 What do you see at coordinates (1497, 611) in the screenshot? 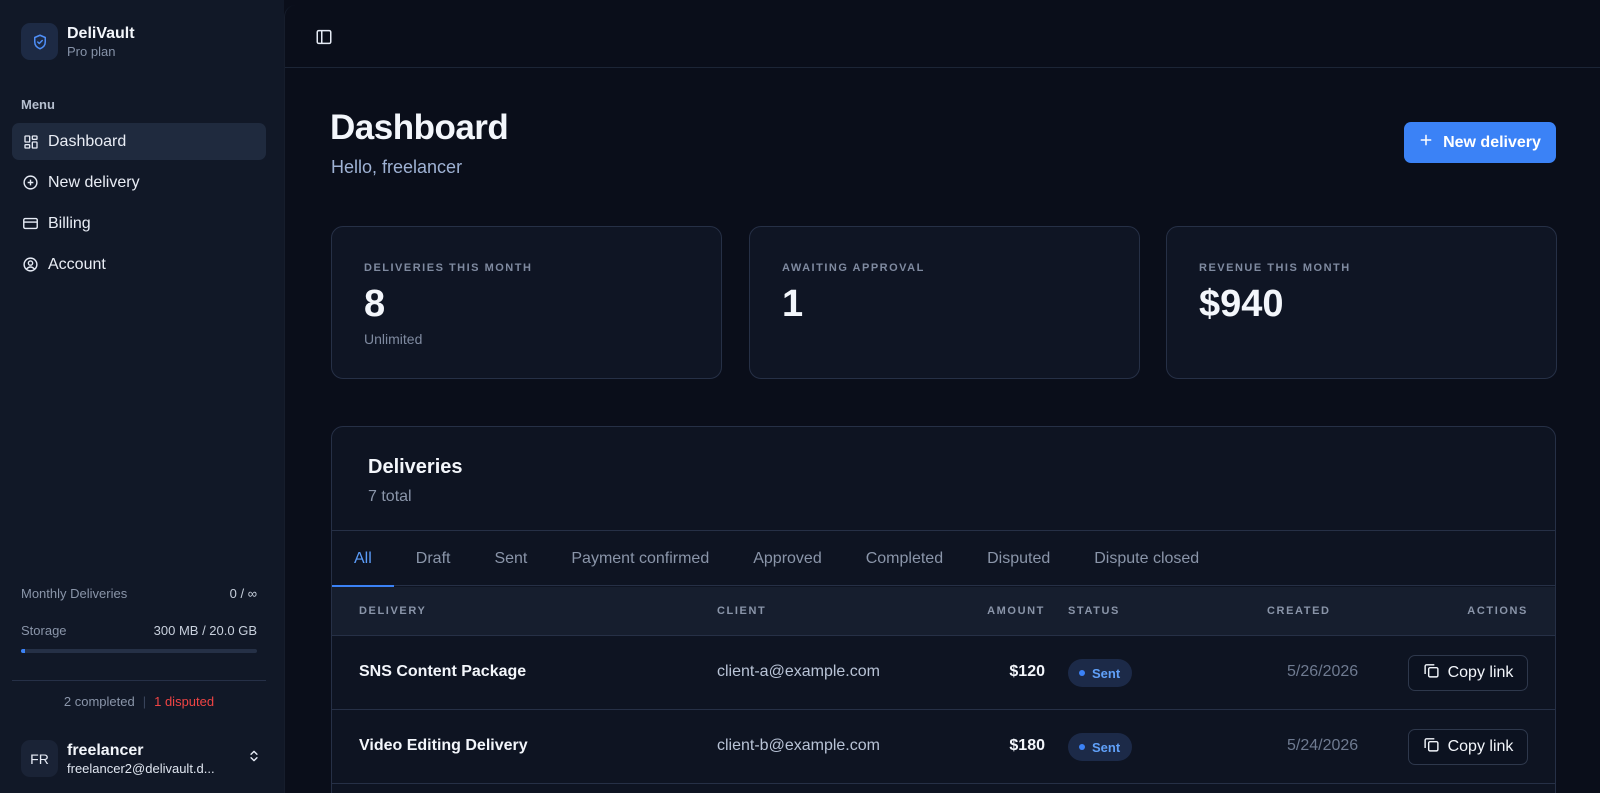
I see `column-actions: ACTIONS` at bounding box center [1497, 611].